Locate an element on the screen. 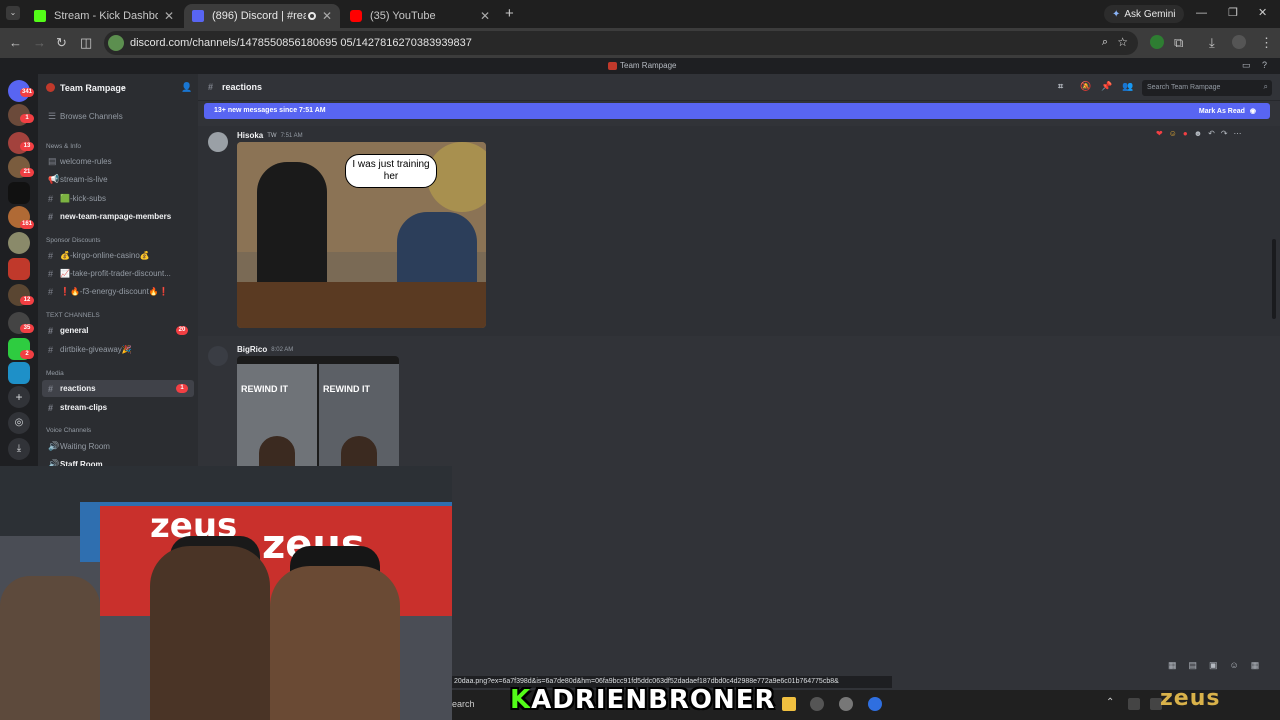  download-apps-icon: ⤓ is located at coordinates (19, 449).